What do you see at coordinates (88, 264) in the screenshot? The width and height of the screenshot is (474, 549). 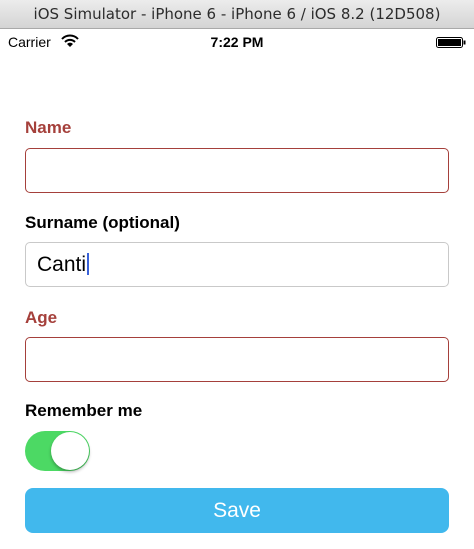 I see `text-caret` at bounding box center [88, 264].